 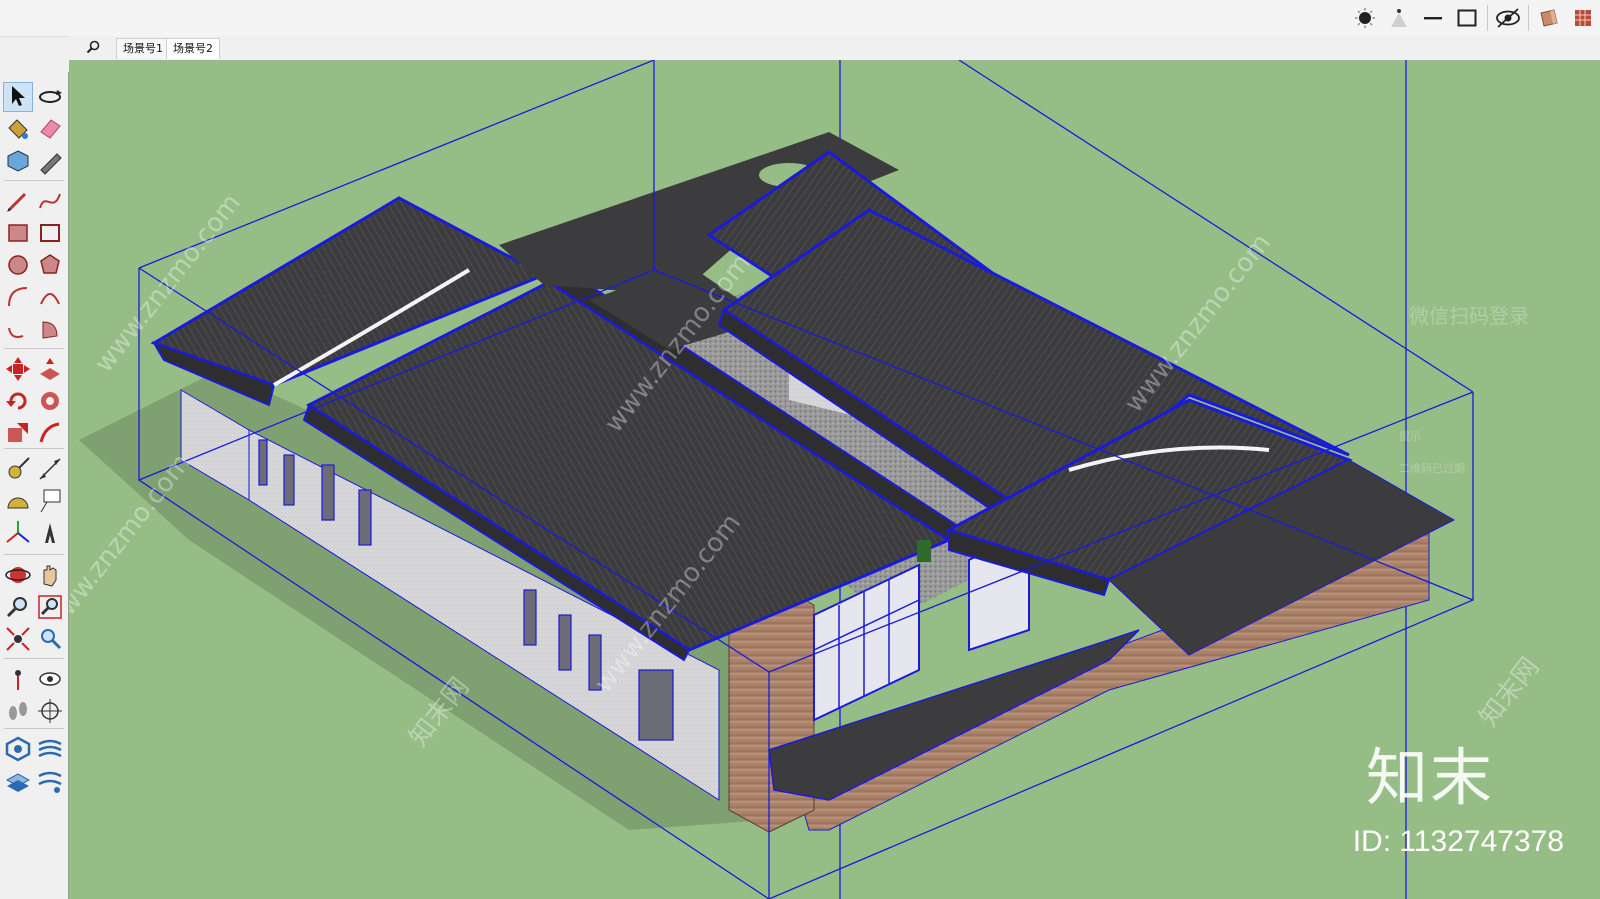 I want to click on circle-icon, so click(x=18, y=265).